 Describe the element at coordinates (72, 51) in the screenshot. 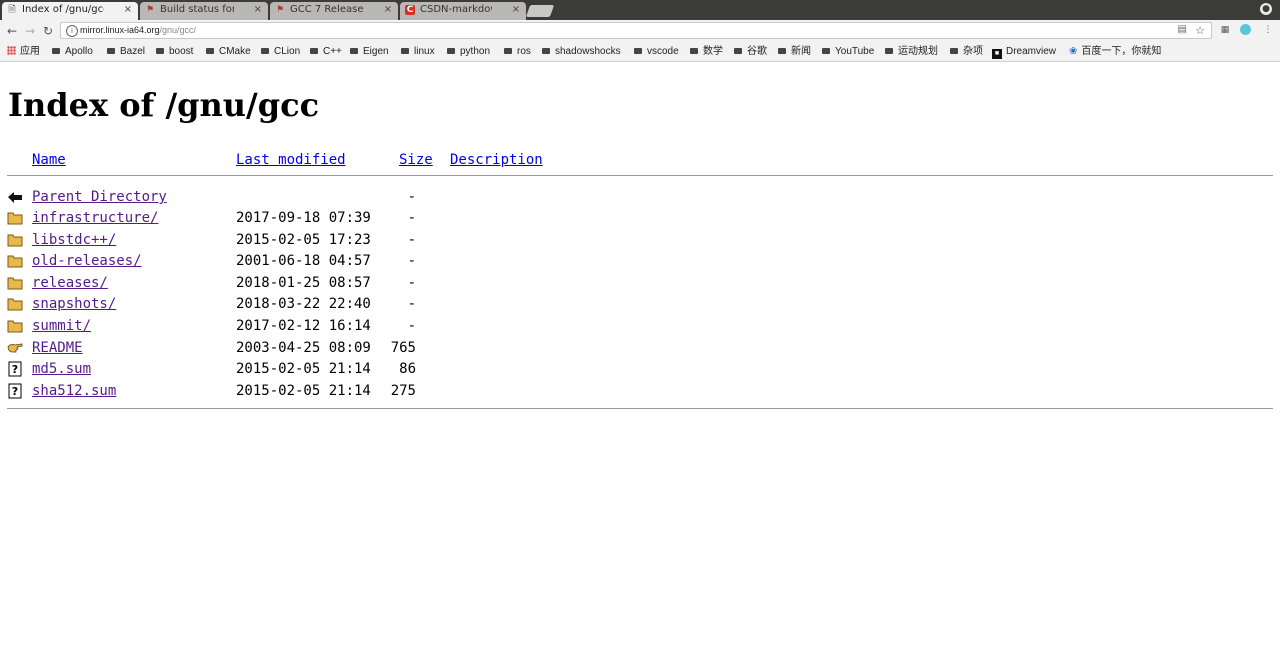

I see `bookmark-apollo: Apollo` at that location.